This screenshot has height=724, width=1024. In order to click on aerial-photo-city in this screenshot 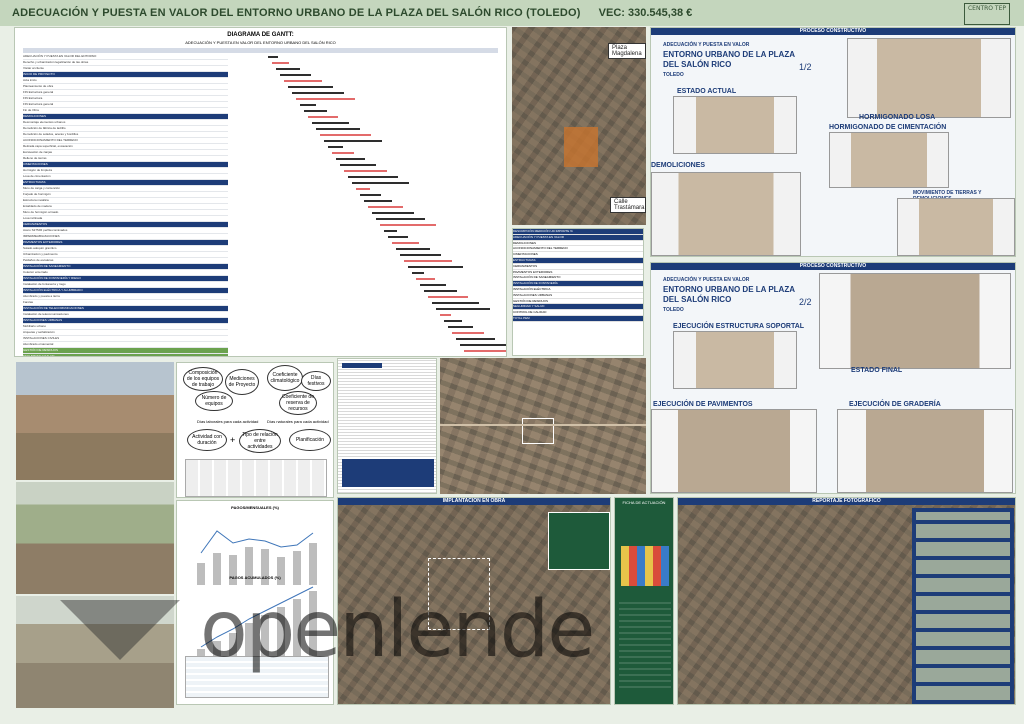, I will do `click(543, 426)`.